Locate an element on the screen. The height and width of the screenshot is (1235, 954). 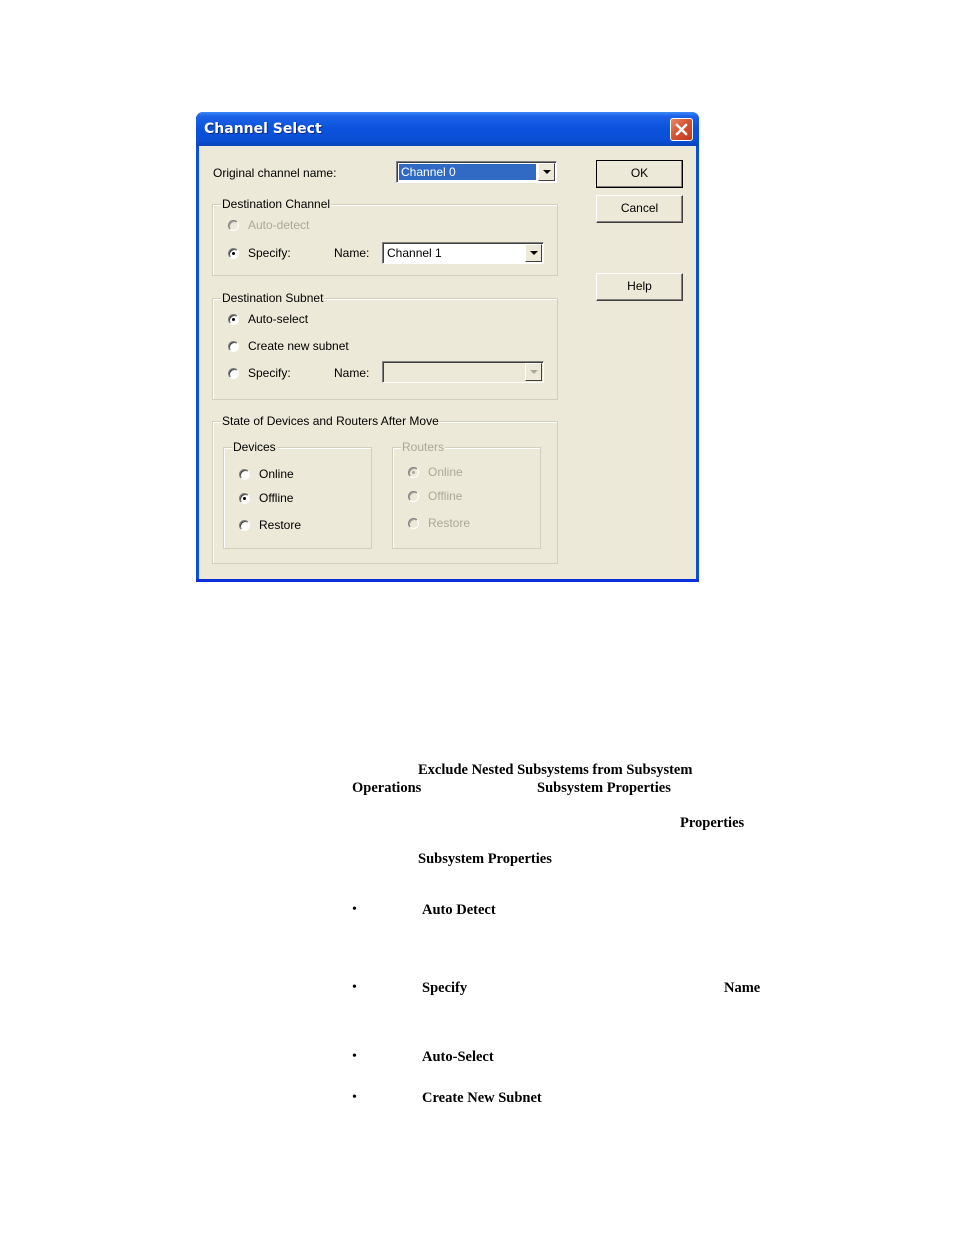
specify-subnet-label: Specify: is located at coordinates (269, 373).